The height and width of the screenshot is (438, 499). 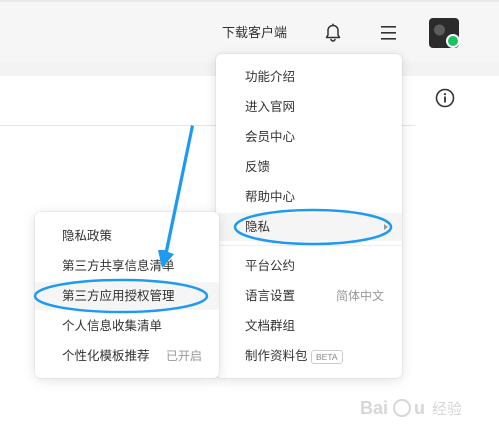 I want to click on submenu-item-third-party-app-auth: 第三方应用授权管理, so click(x=127, y=296).